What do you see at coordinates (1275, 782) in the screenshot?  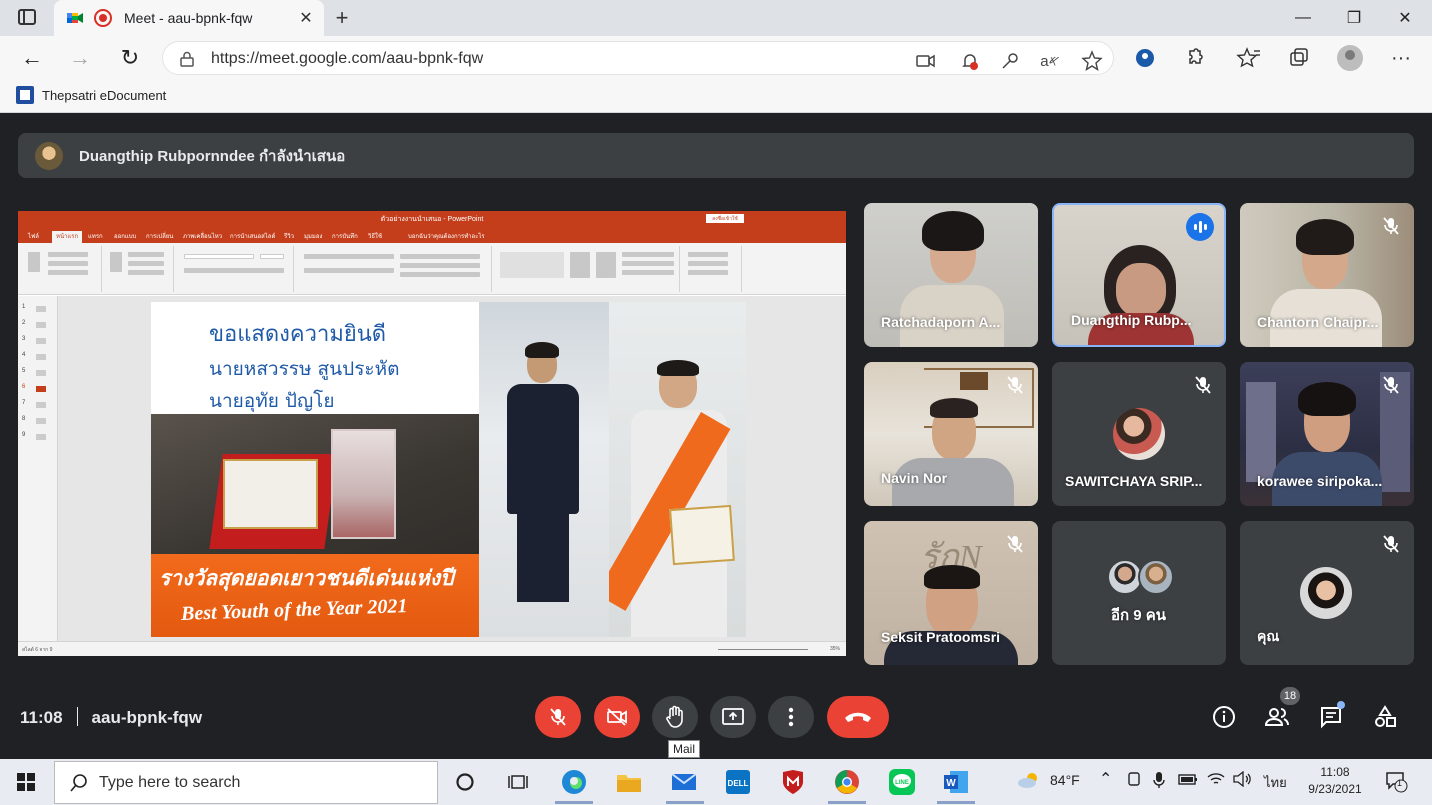 I see `input-language: ไทย` at bounding box center [1275, 782].